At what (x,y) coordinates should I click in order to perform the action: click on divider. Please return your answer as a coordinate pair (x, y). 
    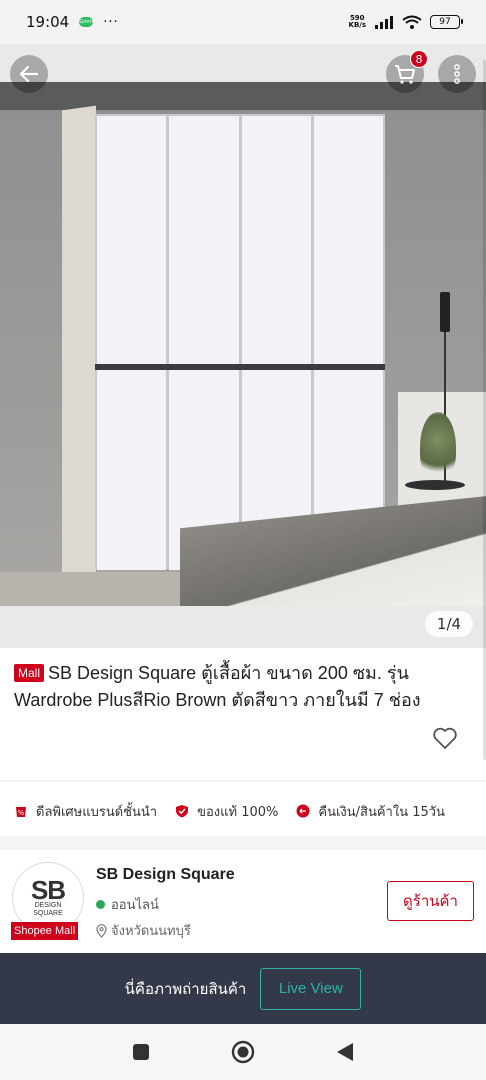
    Looking at the image, I should click on (243, 781).